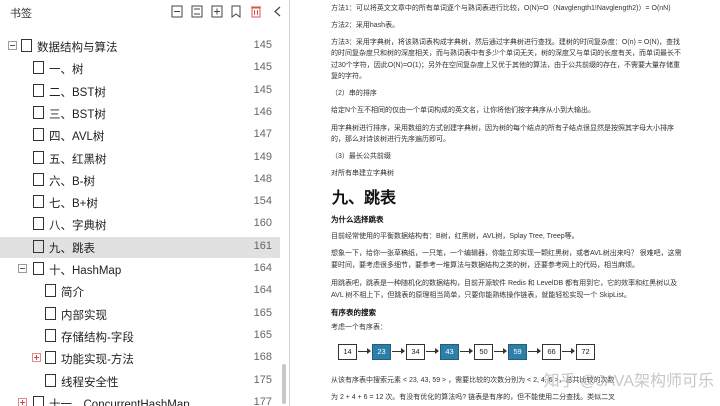 The image size is (720, 406). What do you see at coordinates (78, 159) in the screenshot?
I see `bookmark-label: 五、红黑树` at bounding box center [78, 159].